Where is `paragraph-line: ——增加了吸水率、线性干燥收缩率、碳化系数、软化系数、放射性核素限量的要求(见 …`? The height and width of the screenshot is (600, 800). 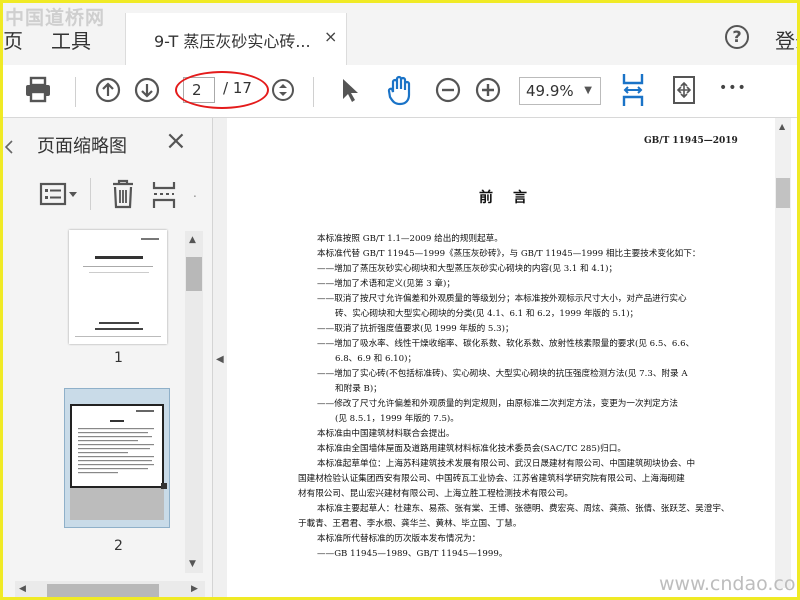 paragraph-line: ——增加了吸水率、线性干燥收缩率、碳化系数、软化系数、放射性核素限量的要求(见 … is located at coordinates (506, 344).